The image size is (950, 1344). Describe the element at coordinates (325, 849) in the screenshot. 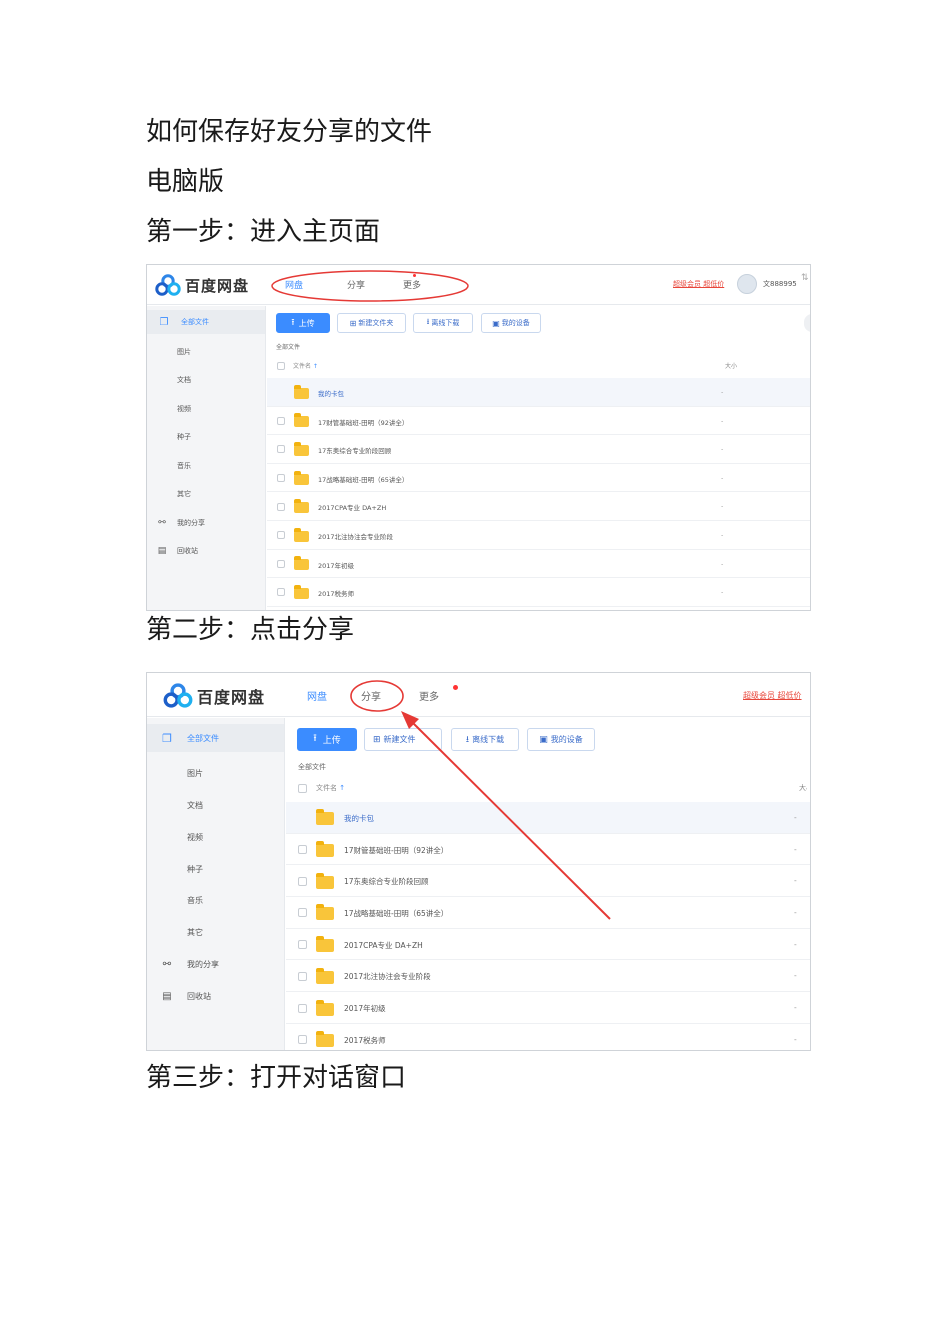

I see `folder-icon` at that location.